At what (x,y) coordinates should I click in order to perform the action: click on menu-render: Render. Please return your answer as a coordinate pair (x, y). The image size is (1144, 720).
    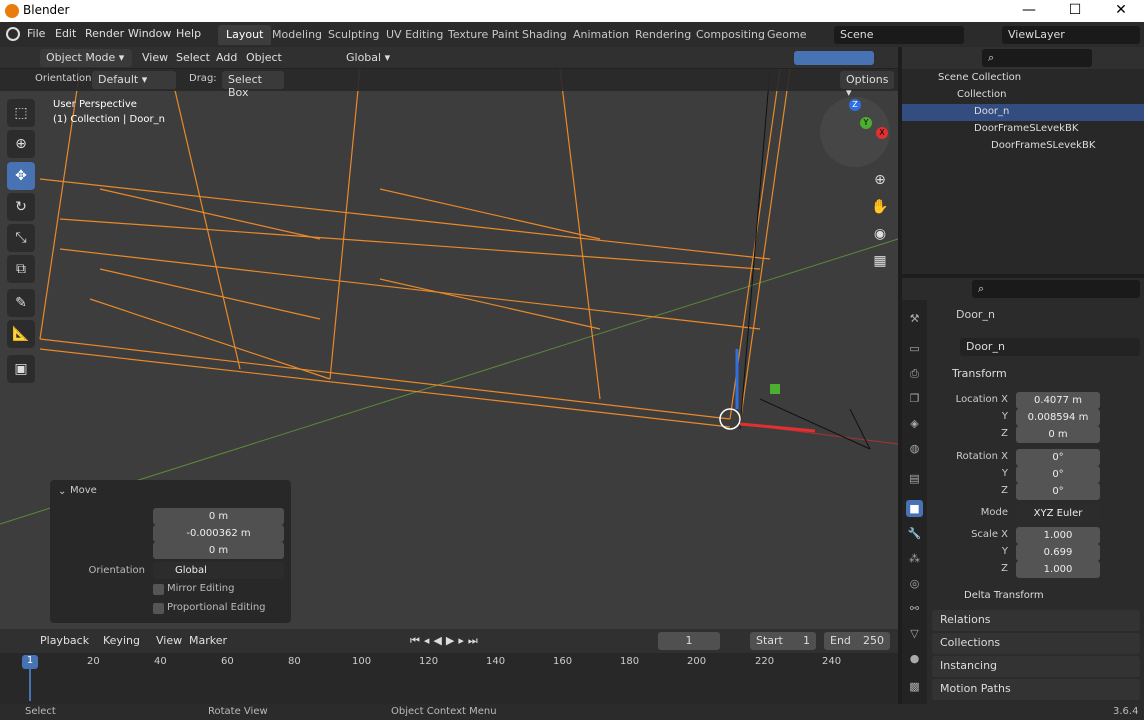
    Looking at the image, I should click on (104, 33).